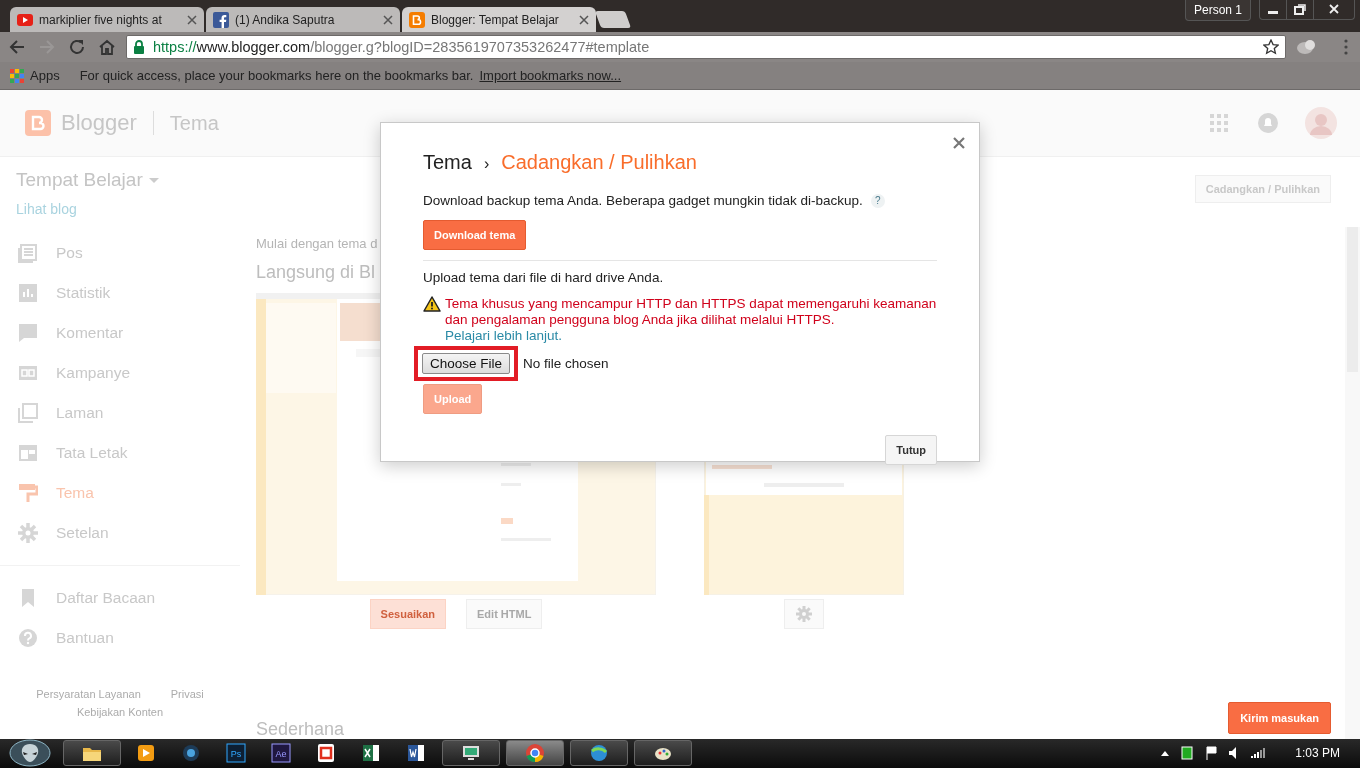 The image size is (1360, 768). I want to click on customize-button: Sesuaikan, so click(407, 614).